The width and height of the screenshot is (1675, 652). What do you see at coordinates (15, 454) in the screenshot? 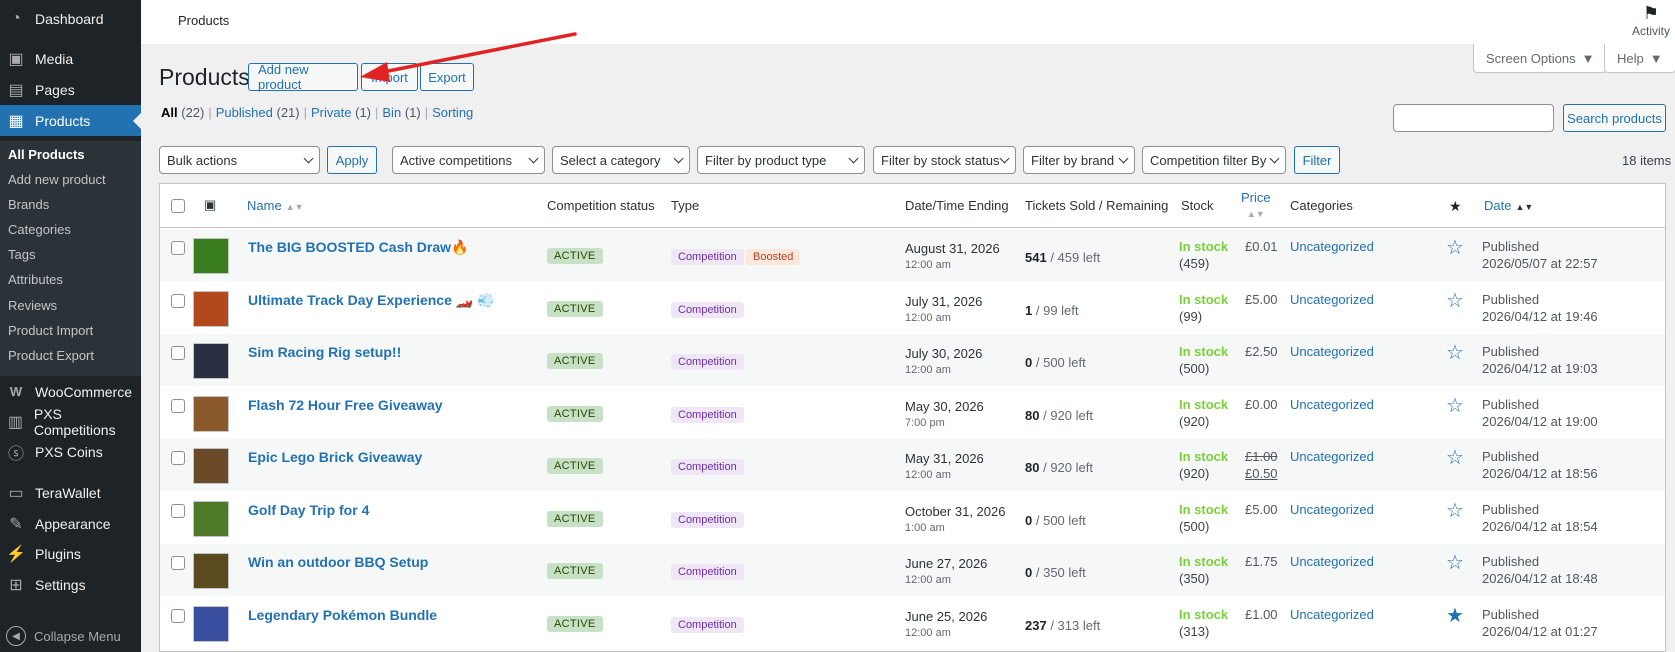
I see `coins-icon: ⓢ` at bounding box center [15, 454].